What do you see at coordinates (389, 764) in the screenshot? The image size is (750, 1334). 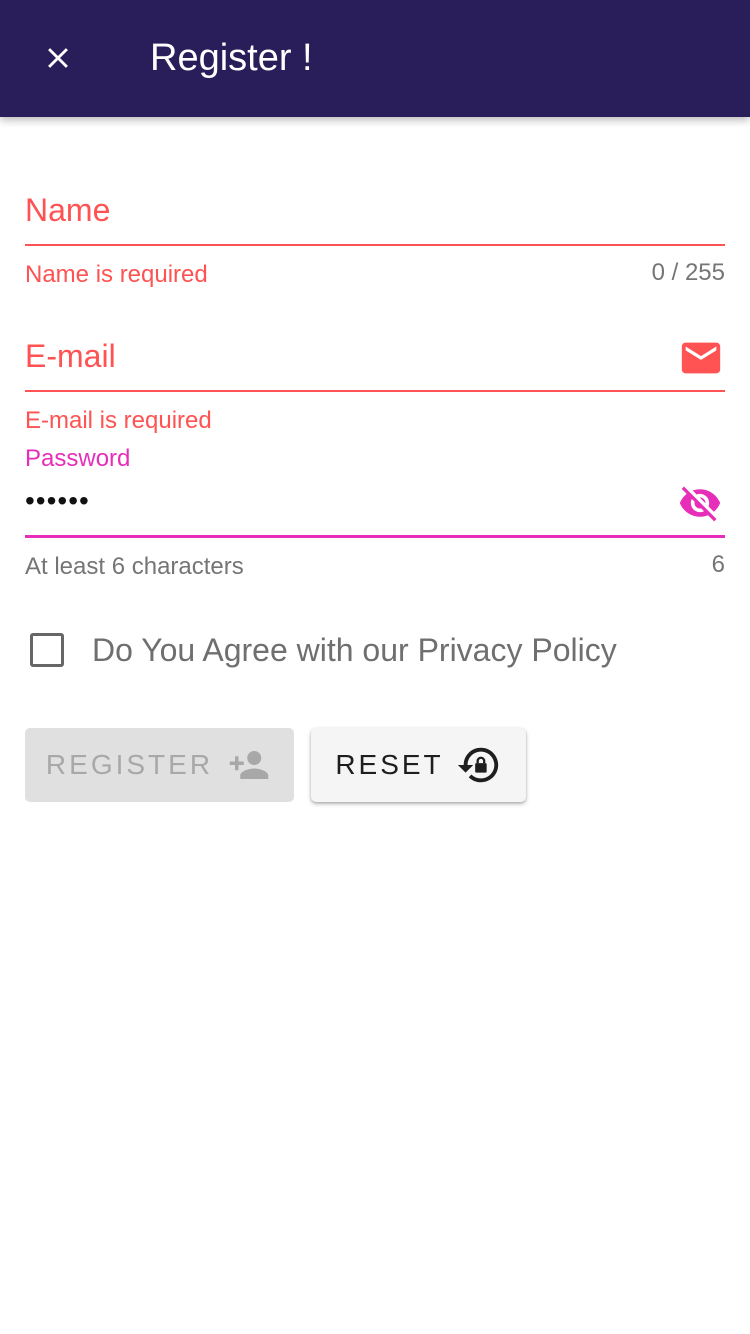 I see `reset-button-label: RESET` at bounding box center [389, 764].